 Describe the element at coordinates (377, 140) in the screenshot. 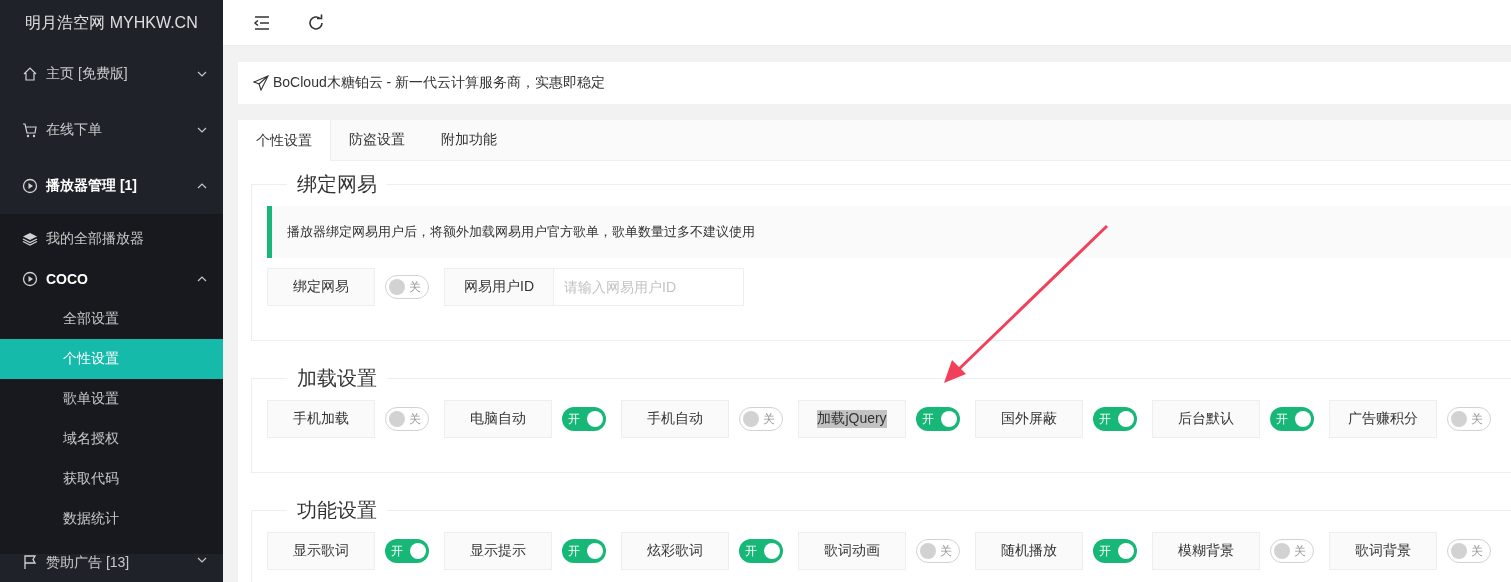

I see `tab: 防盗设置` at that location.